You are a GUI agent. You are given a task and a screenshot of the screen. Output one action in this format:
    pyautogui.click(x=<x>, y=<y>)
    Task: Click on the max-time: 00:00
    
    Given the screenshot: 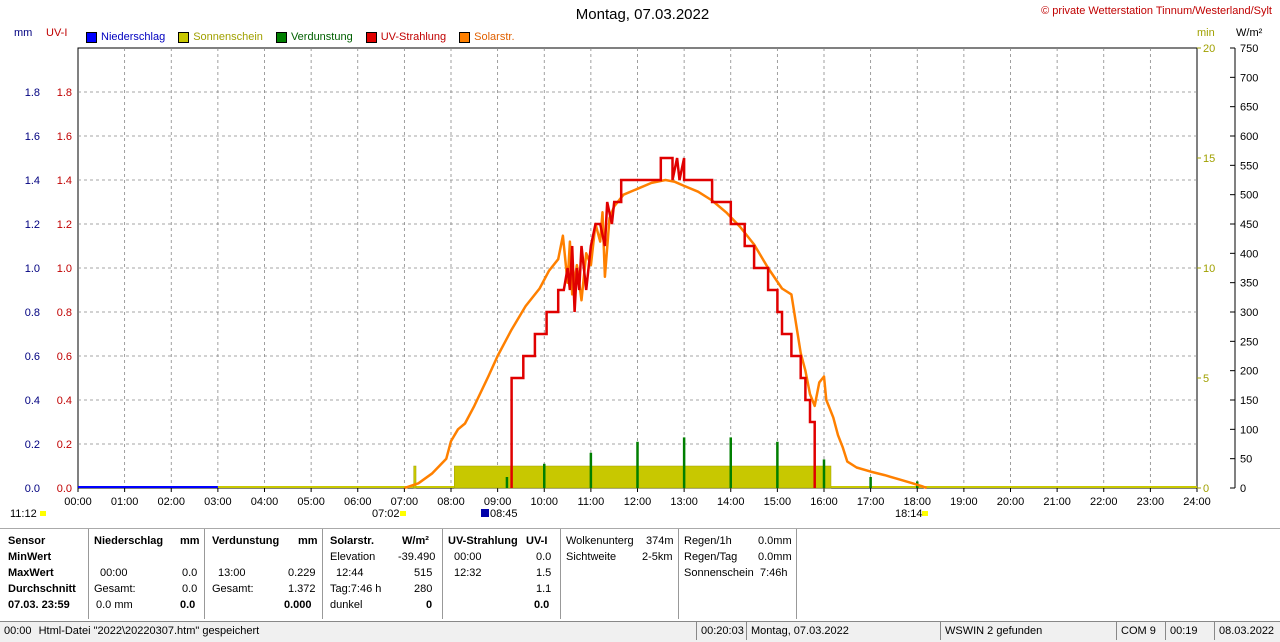 What is the action you would take?
    pyautogui.click(x=114, y=573)
    